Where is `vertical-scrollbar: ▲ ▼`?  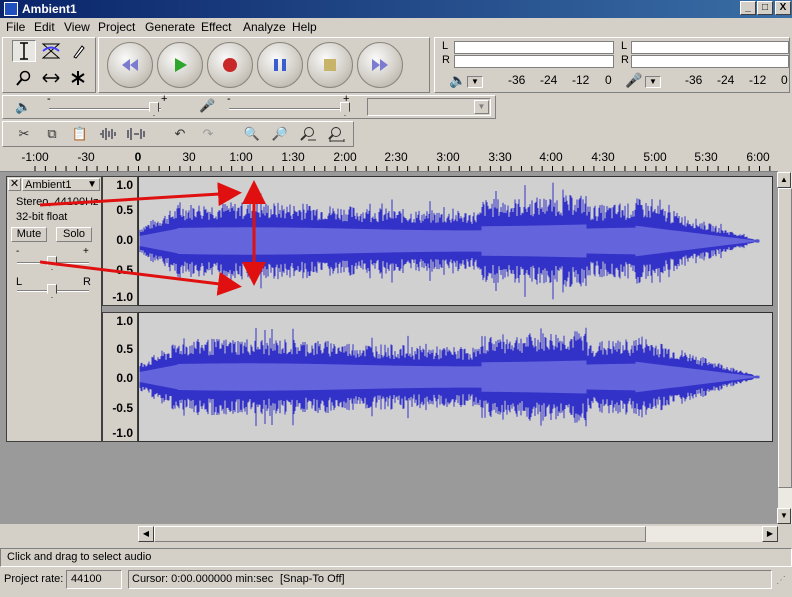 vertical-scrollbar: ▲ ▼ is located at coordinates (784, 348).